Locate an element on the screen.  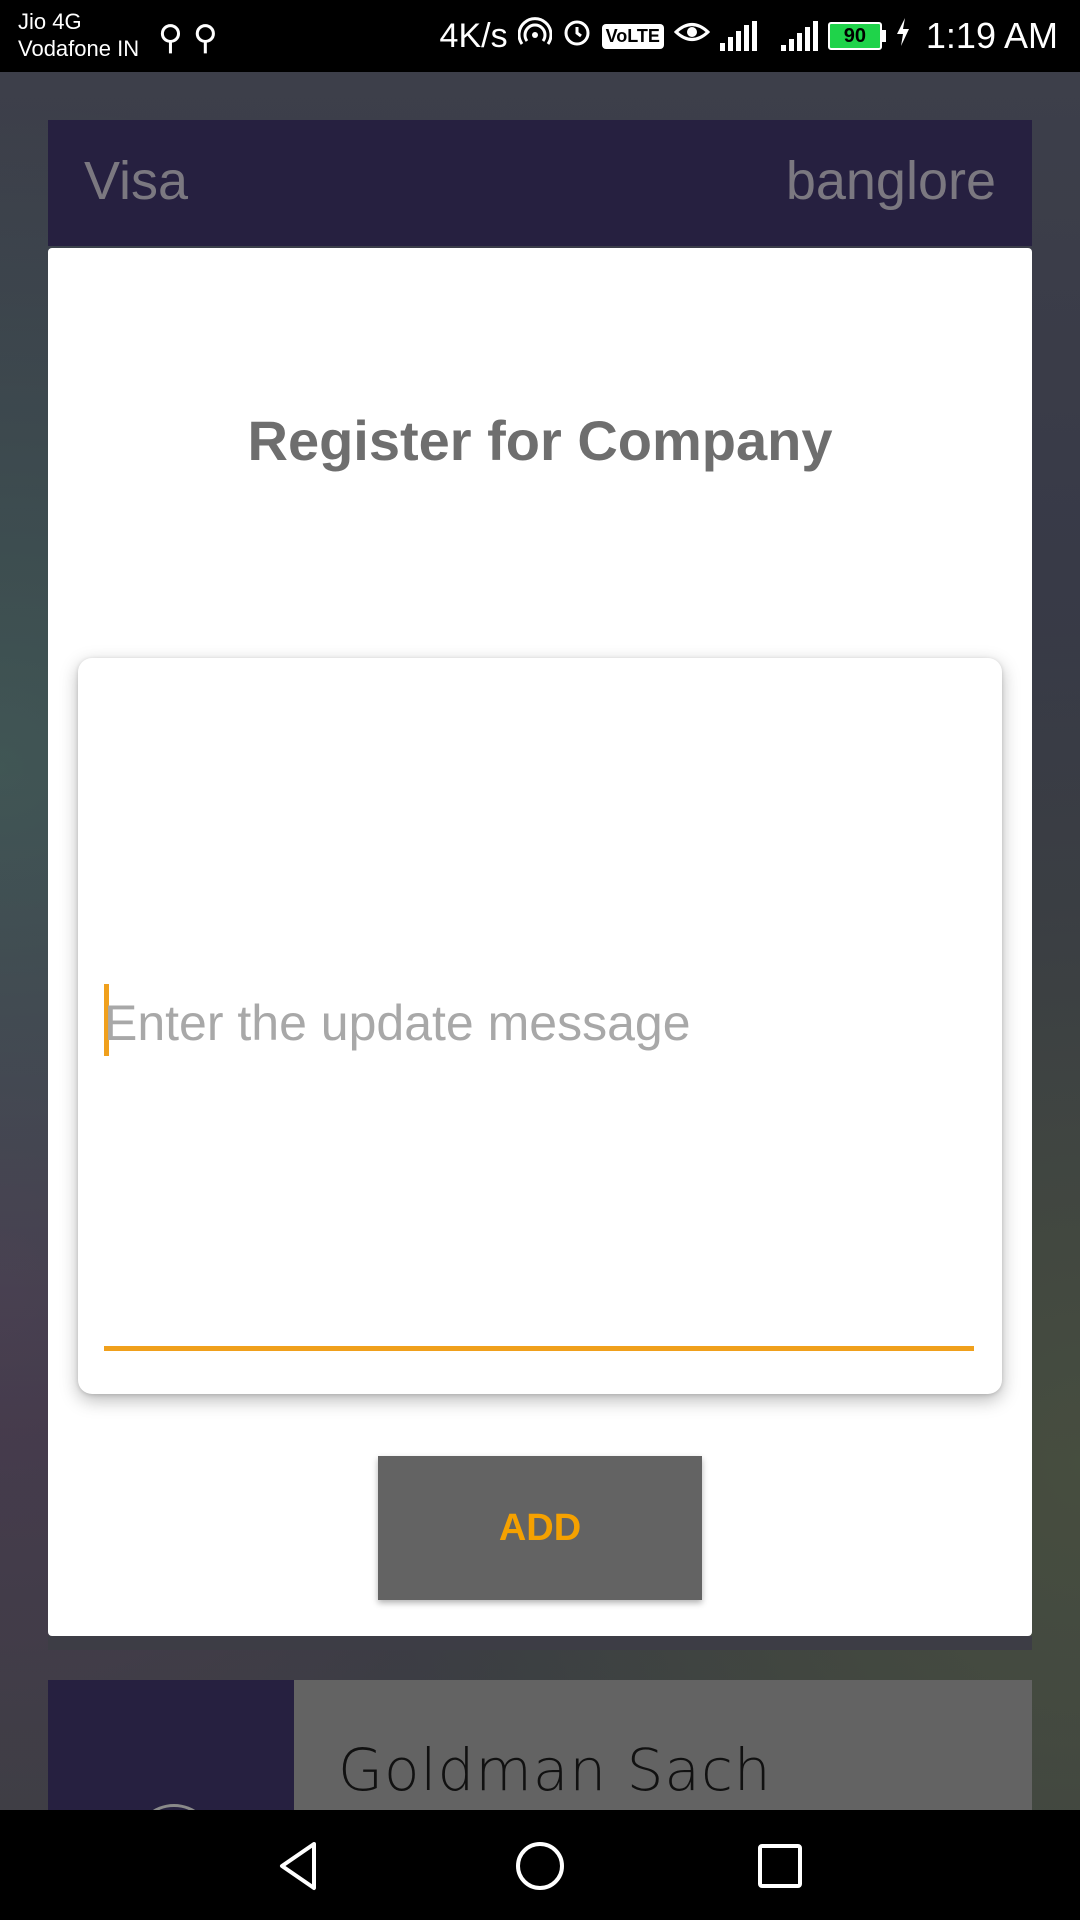
company-list-item: Goldman Sach is located at coordinates (540, 1782).